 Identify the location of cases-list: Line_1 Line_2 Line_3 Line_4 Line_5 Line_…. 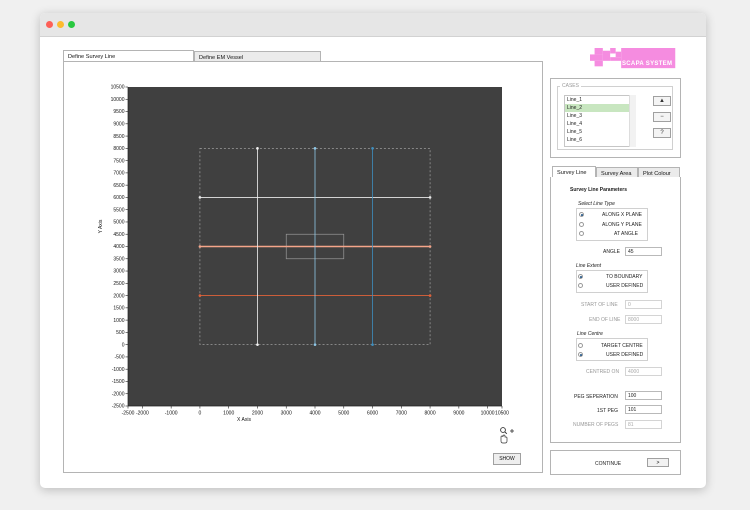
(599, 121).